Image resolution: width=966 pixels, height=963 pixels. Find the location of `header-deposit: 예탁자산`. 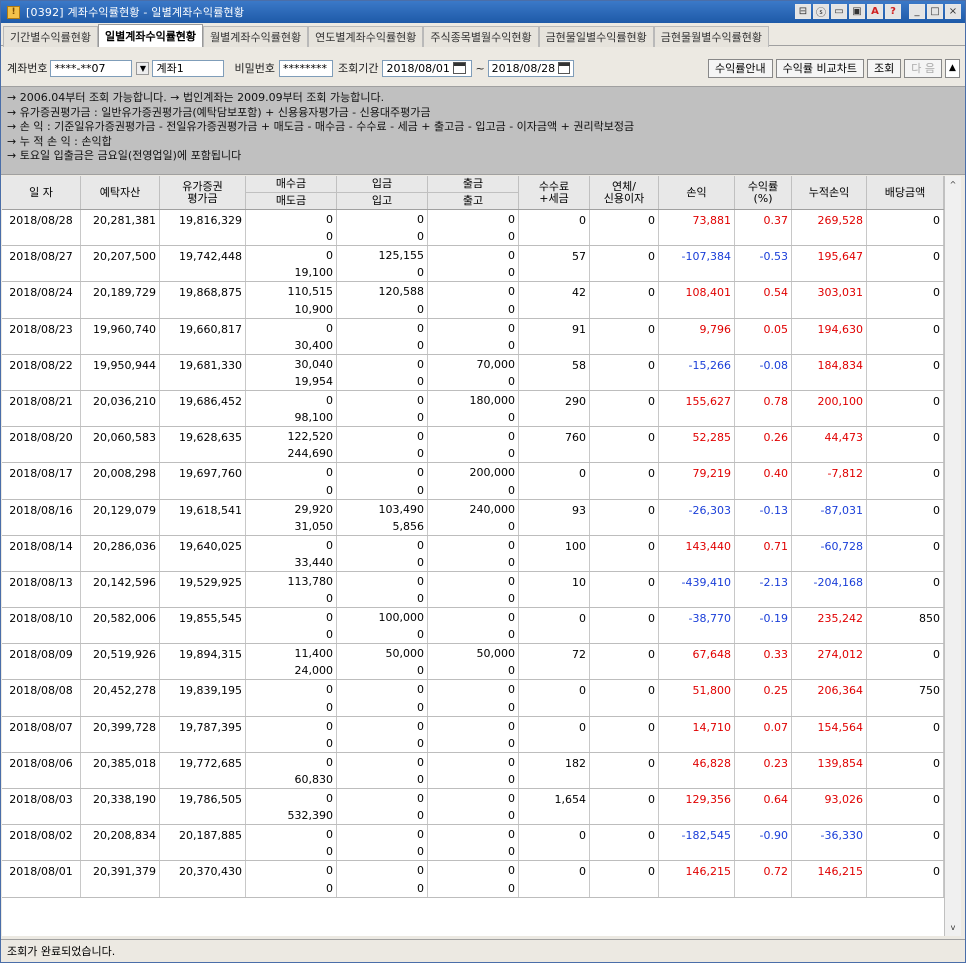

header-deposit: 예탁자산 is located at coordinates (120, 192).